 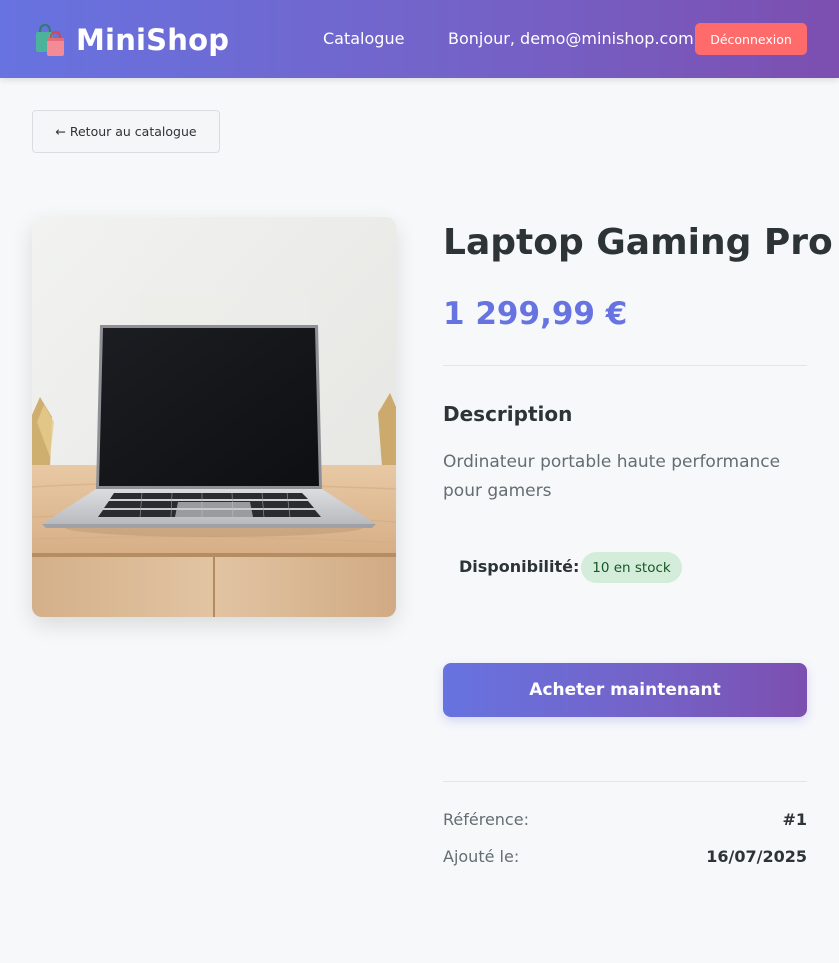 I want to click on product-title: Laptop Gaming Pro, so click(x=638, y=242).